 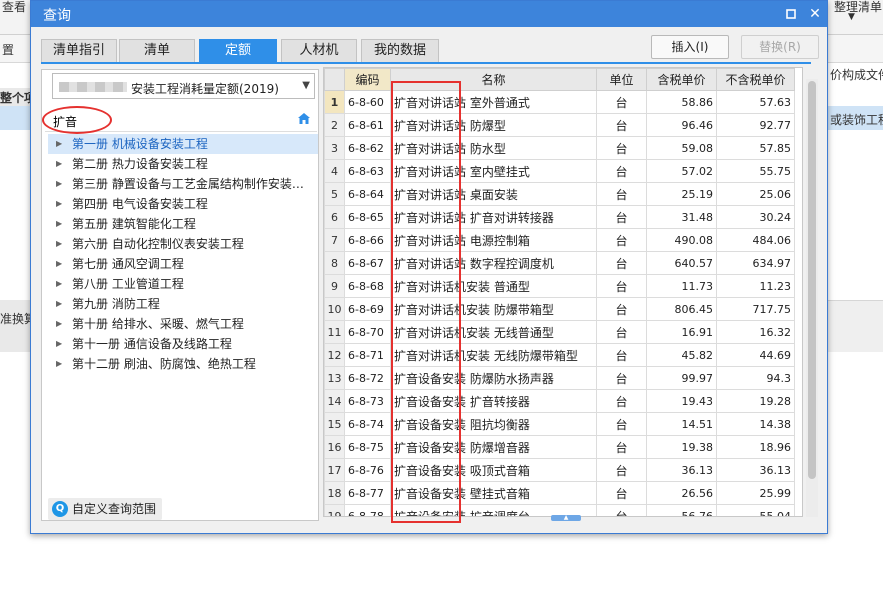 What do you see at coordinates (812, 280) in the screenshot?
I see `scrollbar-thumb` at bounding box center [812, 280].